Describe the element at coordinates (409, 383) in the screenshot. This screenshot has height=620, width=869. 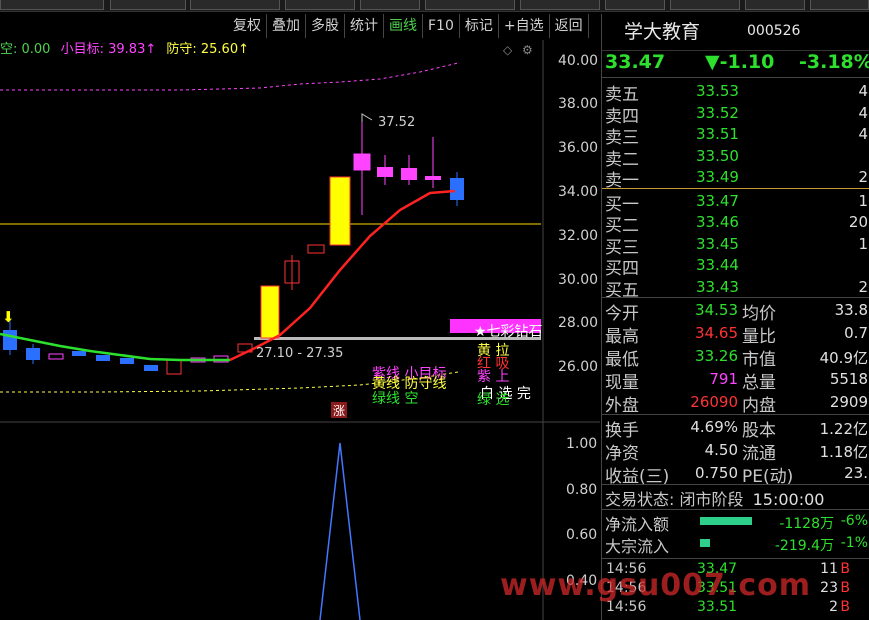
I see `legend-yellow-line: 黄线 防守线` at that location.